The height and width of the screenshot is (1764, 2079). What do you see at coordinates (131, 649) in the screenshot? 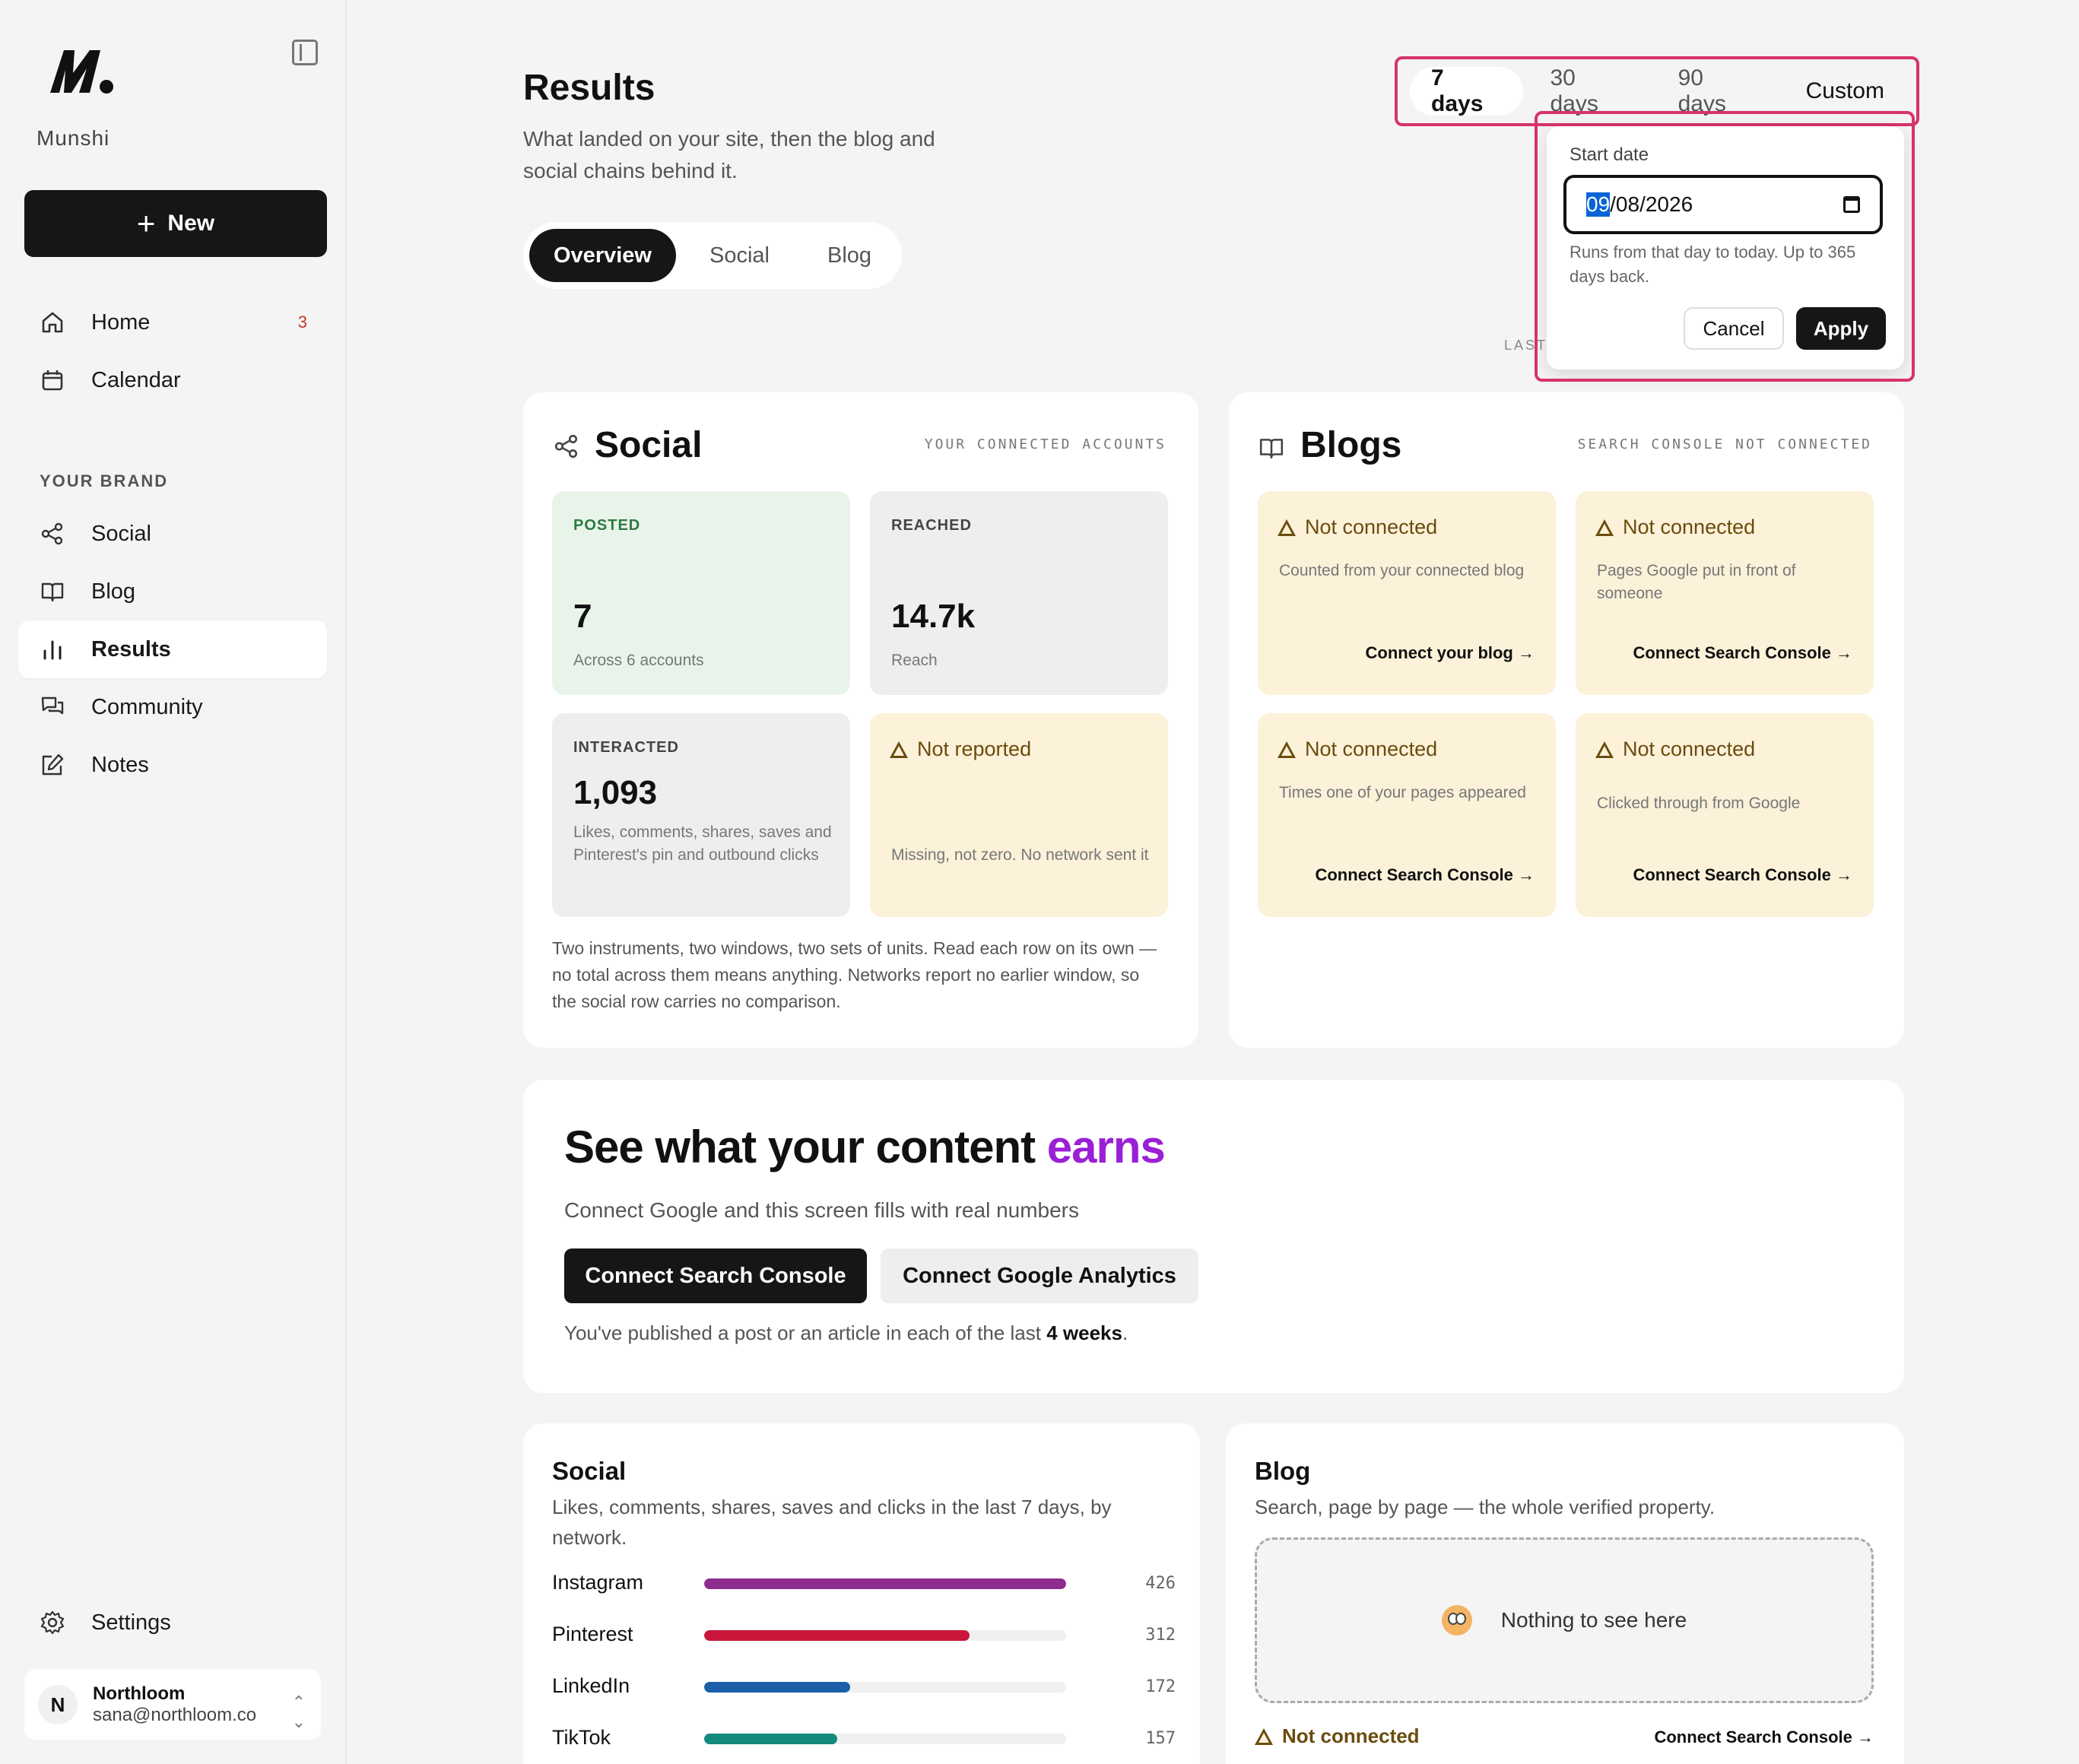
I see `sidebar-item-label: Results` at bounding box center [131, 649].